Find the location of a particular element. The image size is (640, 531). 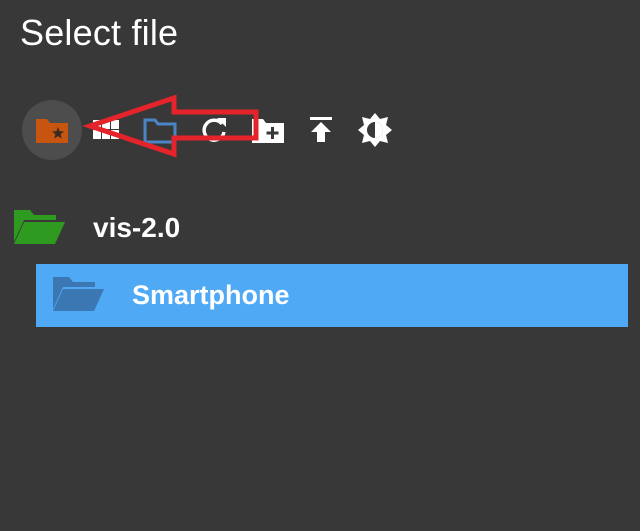

upload-button is located at coordinates (321, 130).